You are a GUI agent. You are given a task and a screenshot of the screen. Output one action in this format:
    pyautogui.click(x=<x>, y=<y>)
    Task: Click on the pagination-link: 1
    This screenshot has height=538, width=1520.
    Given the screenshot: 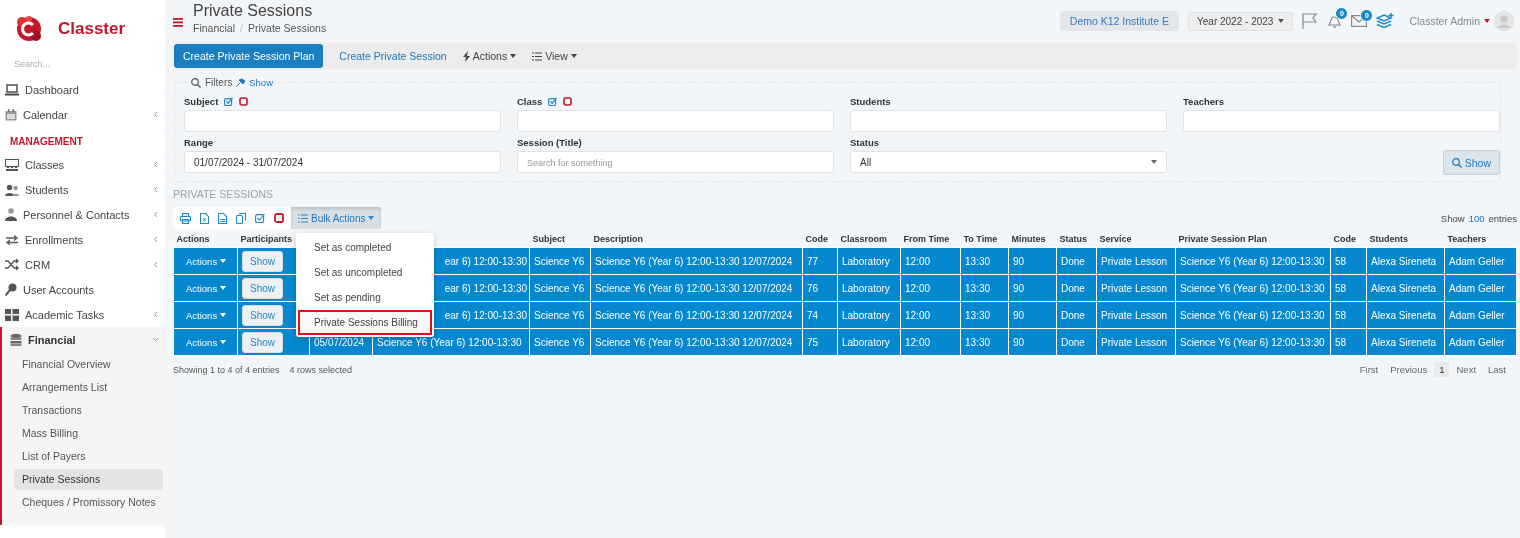 What is the action you would take?
    pyautogui.click(x=1442, y=369)
    